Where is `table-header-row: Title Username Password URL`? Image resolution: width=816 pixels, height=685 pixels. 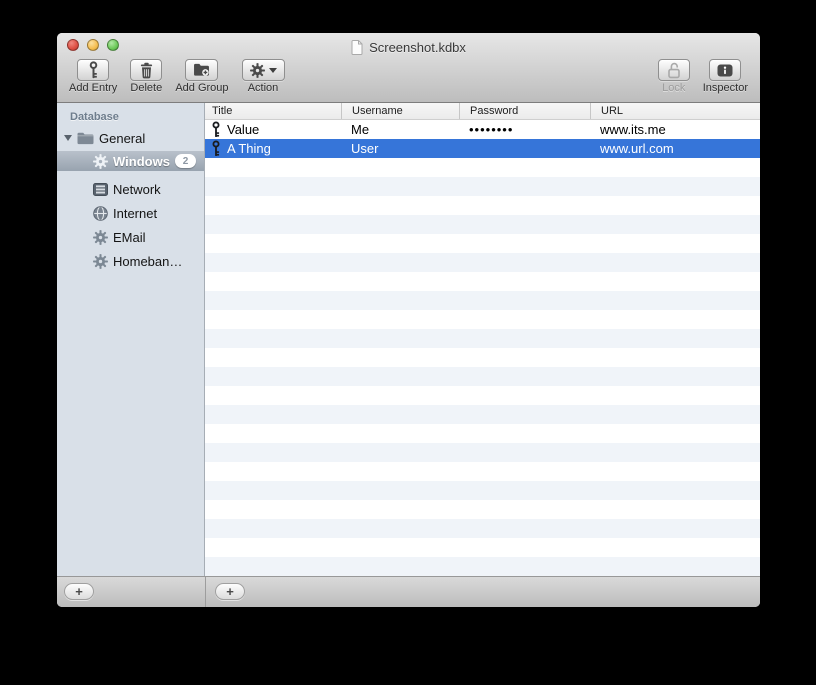
table-header-row: Title Username Password URL is located at coordinates (482, 111).